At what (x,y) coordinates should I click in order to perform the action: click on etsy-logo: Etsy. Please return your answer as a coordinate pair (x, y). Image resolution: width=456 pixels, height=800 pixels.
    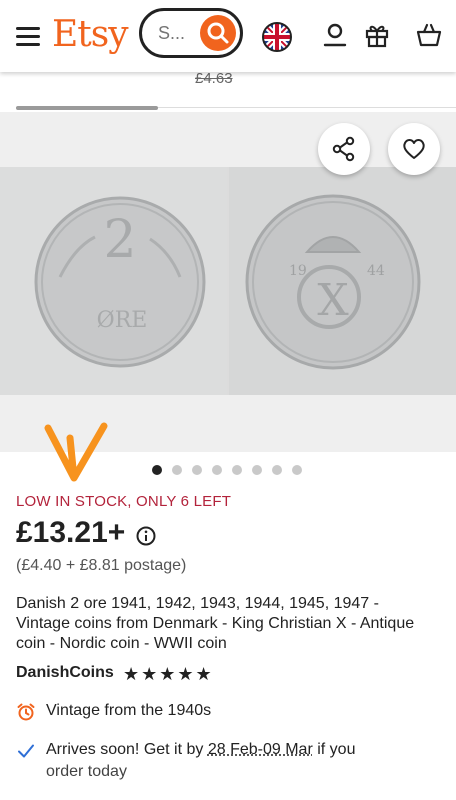
    Looking at the image, I should click on (90, 34).